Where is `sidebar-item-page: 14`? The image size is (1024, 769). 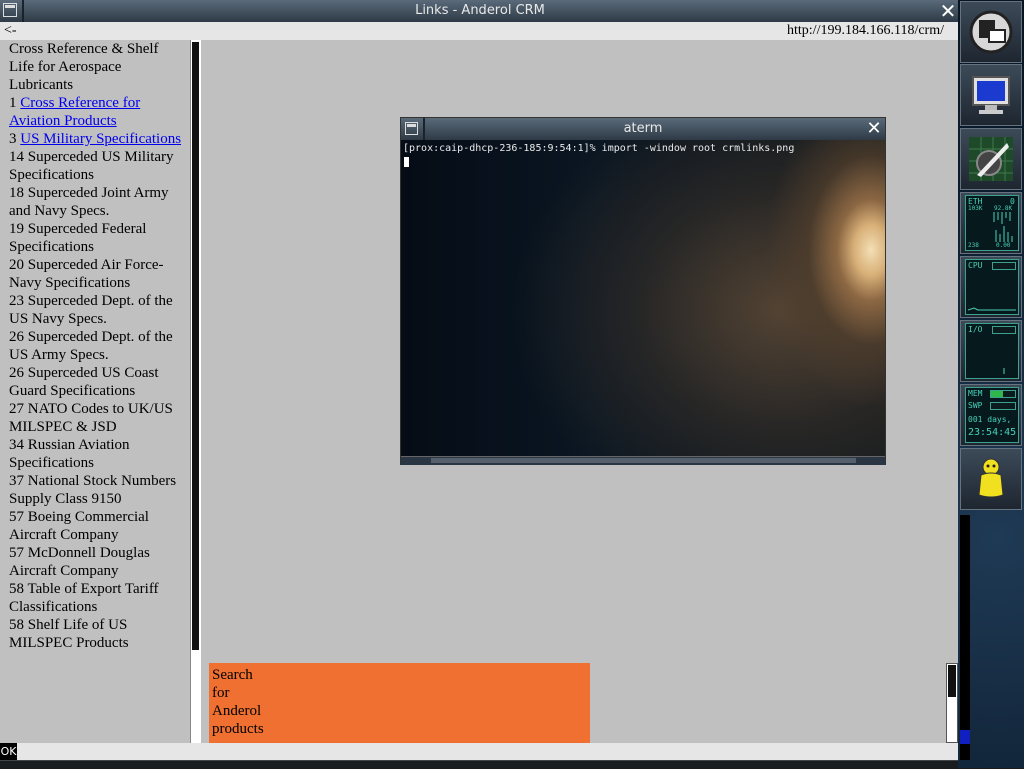
sidebar-item-page: 14 is located at coordinates (16, 157).